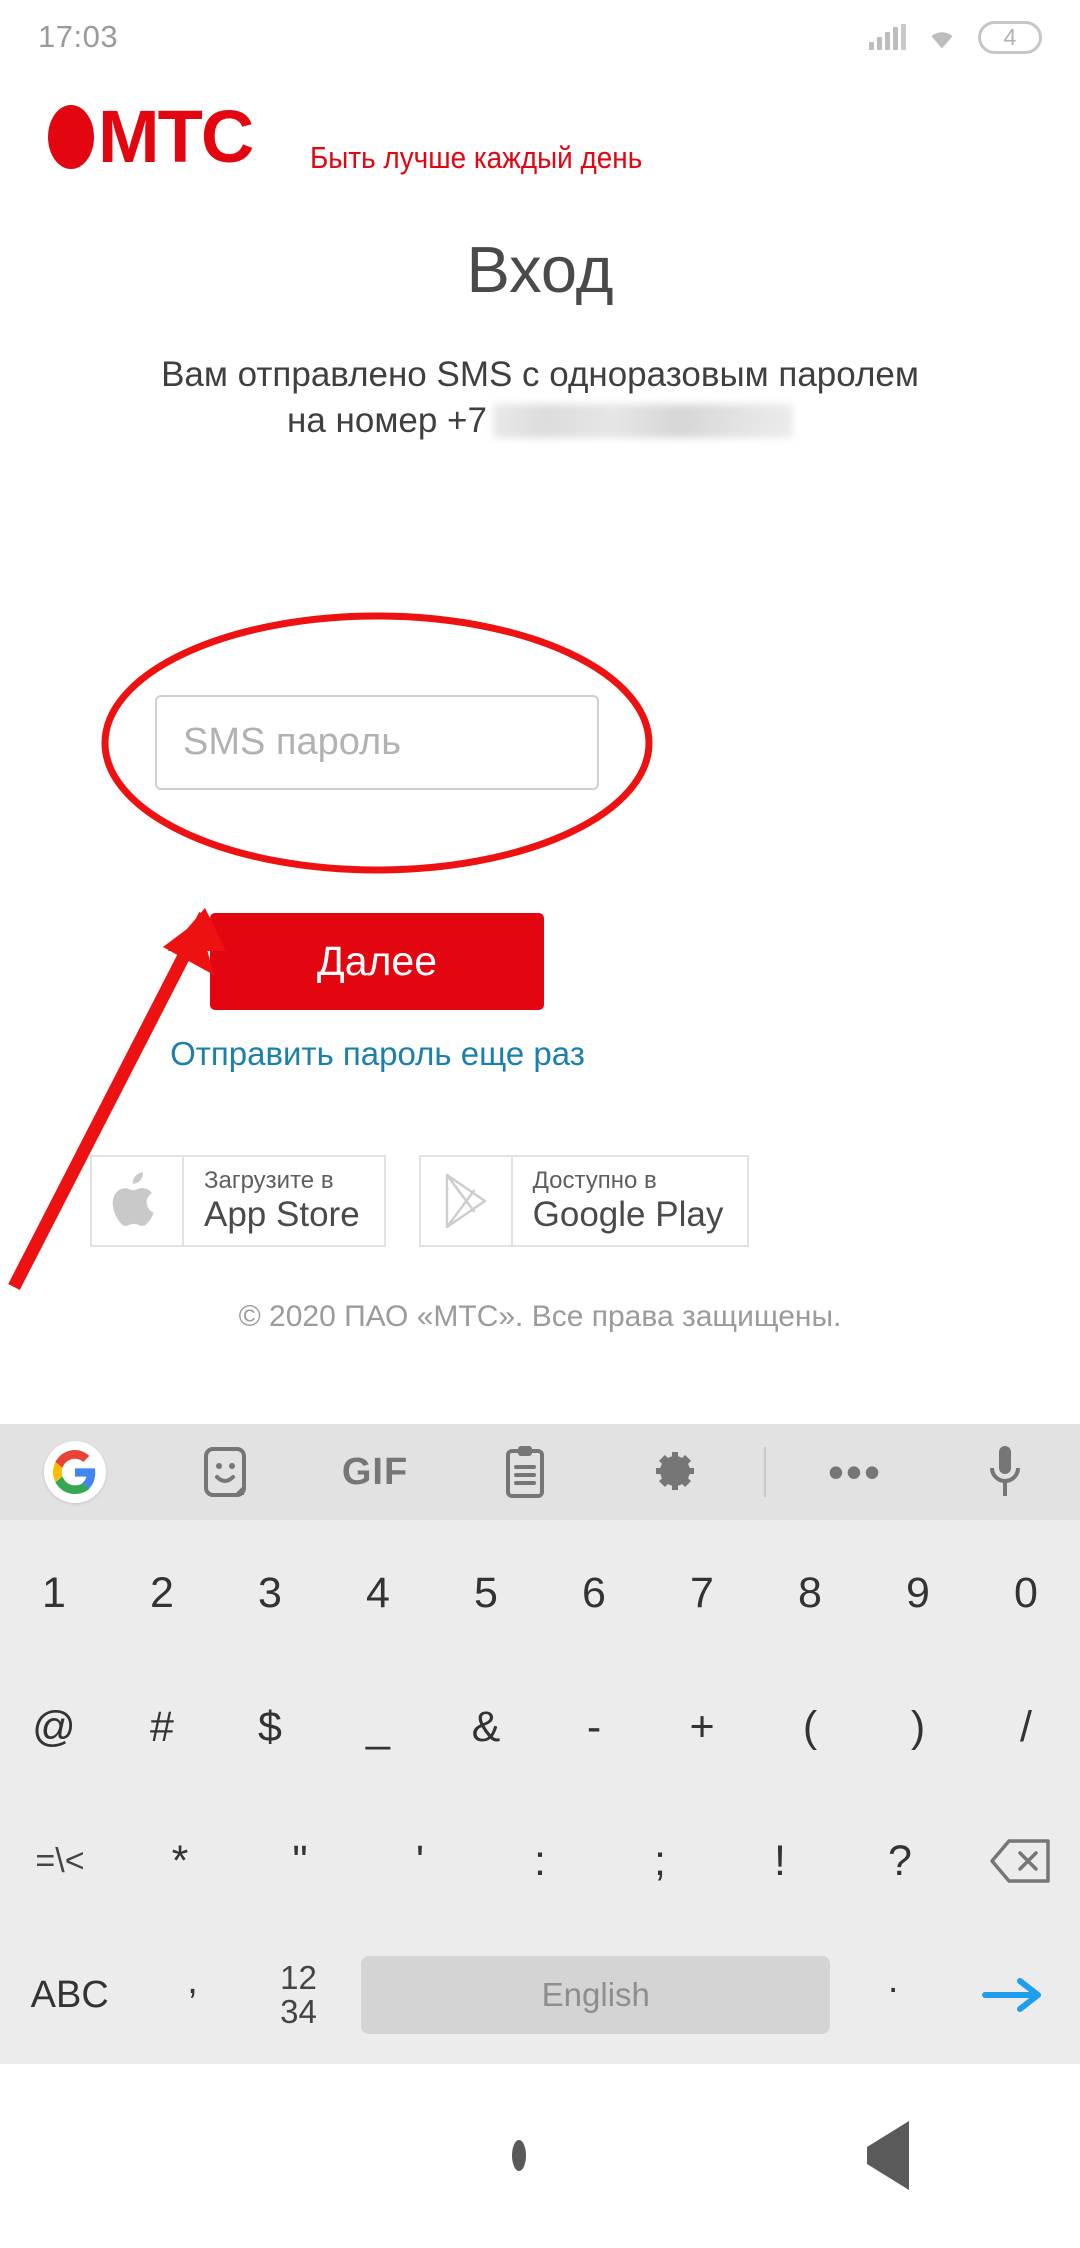  Describe the element at coordinates (594, 1593) in the screenshot. I see `key-6: 6` at that location.